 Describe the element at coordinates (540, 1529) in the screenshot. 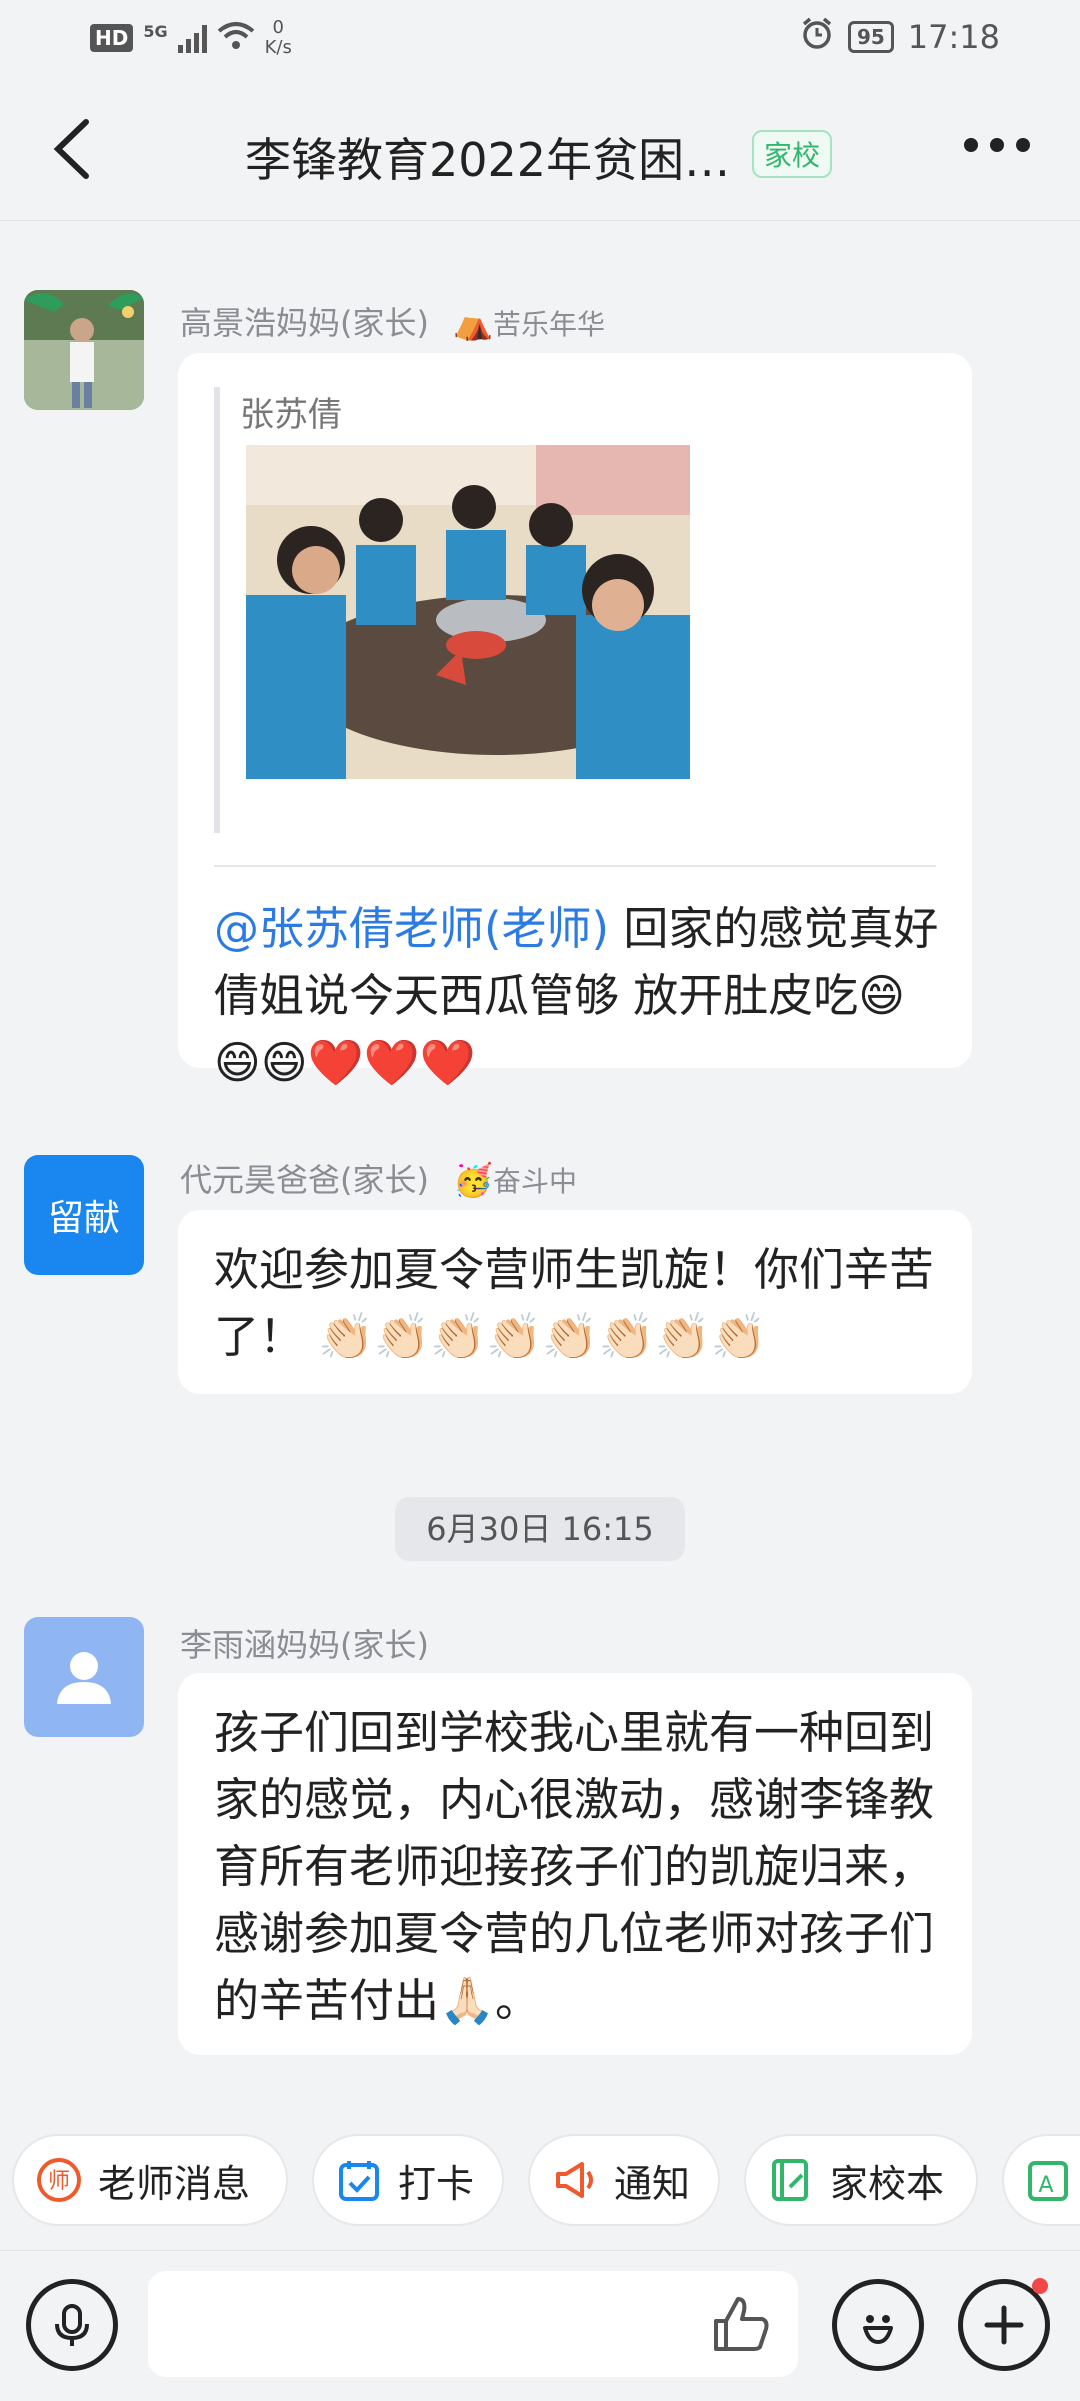

I see `time-divider: 6月30日 16:15` at that location.